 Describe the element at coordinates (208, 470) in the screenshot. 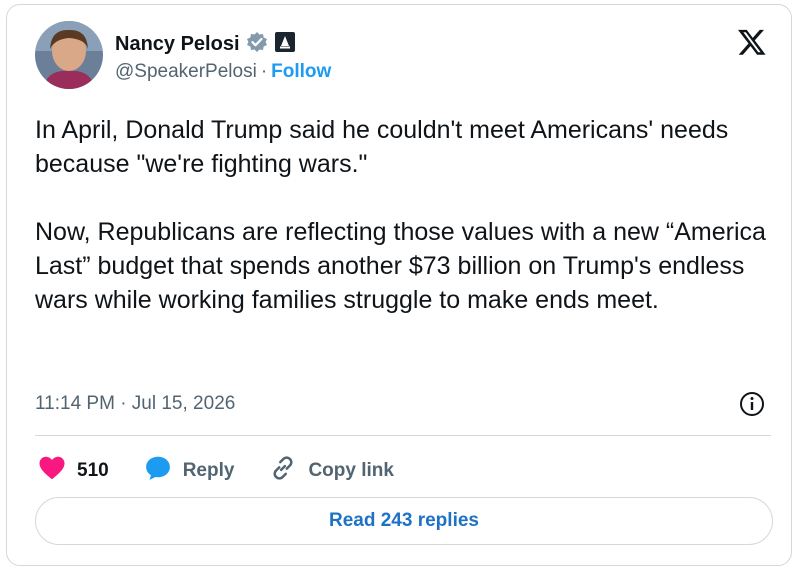

I see `reply-label: Reply` at that location.